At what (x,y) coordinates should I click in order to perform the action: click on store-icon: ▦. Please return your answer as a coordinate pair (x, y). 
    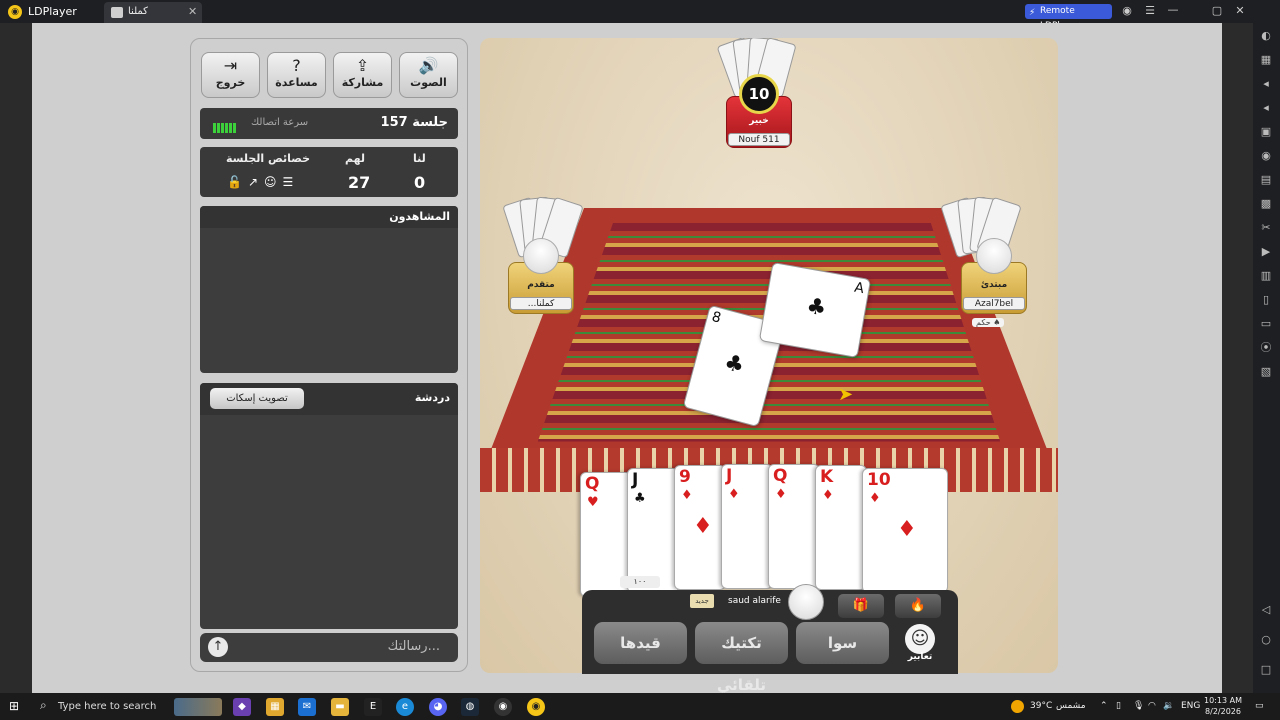
    Looking at the image, I should click on (275, 707).